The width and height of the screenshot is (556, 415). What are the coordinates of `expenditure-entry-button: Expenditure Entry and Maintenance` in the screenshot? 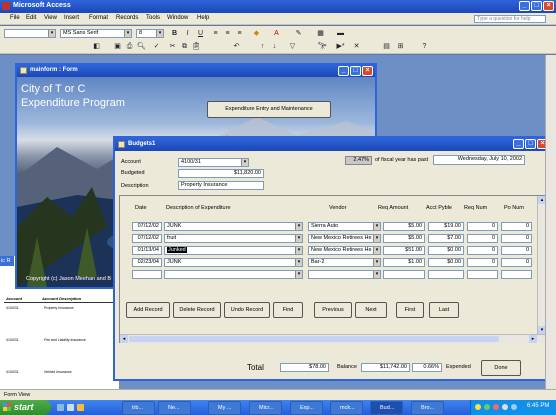 It's located at (269, 109).